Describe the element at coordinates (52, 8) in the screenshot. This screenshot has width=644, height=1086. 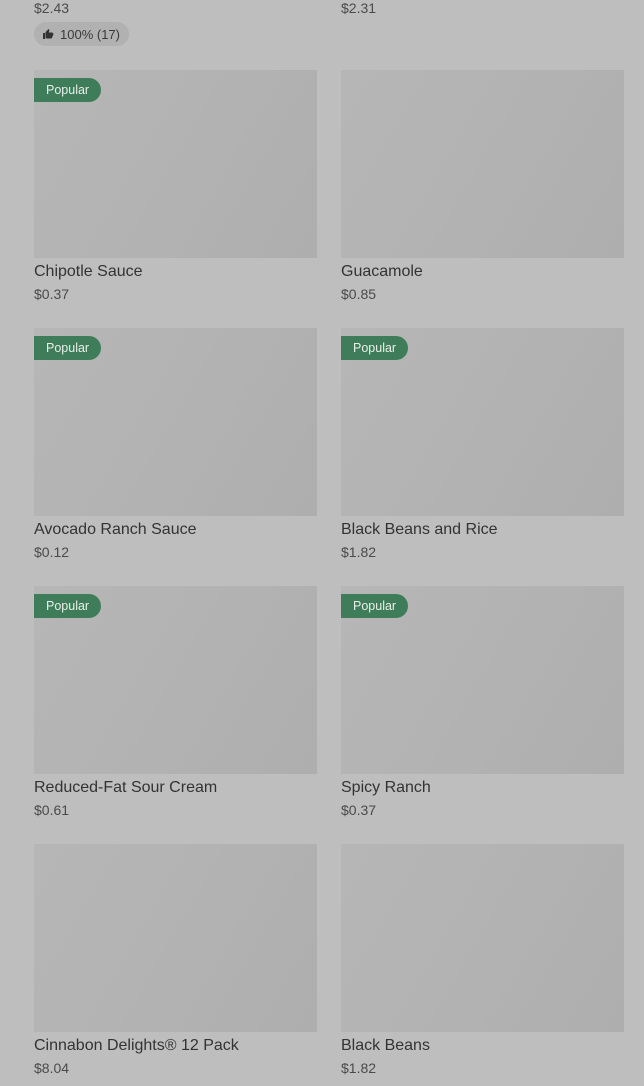
I see `item-price: $2.43` at that location.